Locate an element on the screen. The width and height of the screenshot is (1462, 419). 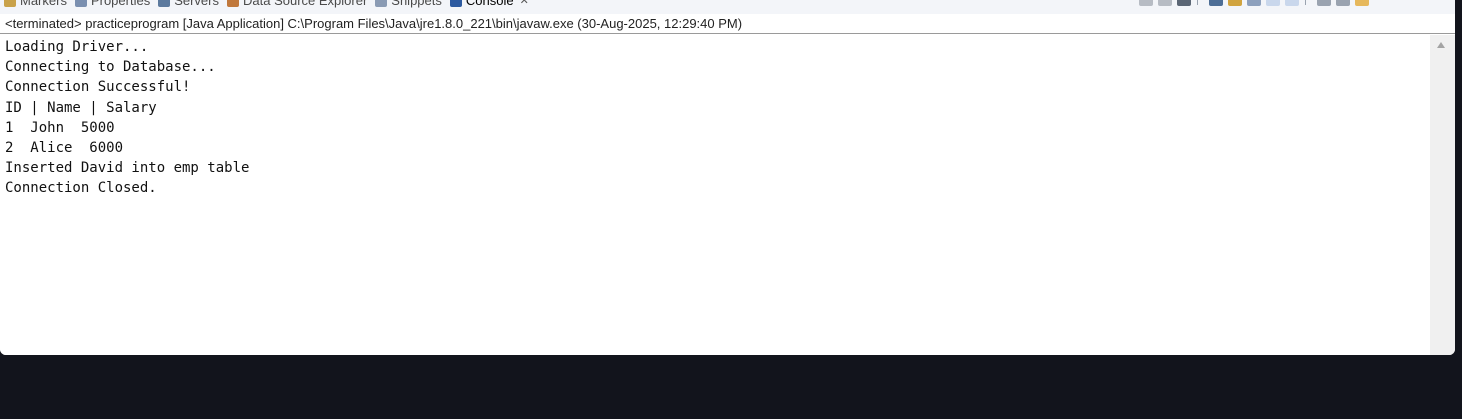
console-line: ID | Name | Salary is located at coordinates (81, 107).